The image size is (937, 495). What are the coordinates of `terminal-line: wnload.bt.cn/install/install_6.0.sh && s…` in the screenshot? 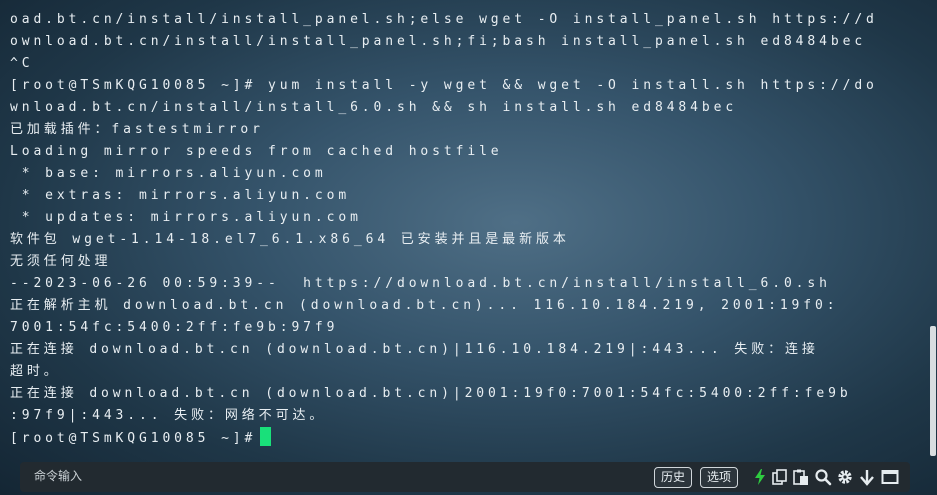 It's located at (374, 107).